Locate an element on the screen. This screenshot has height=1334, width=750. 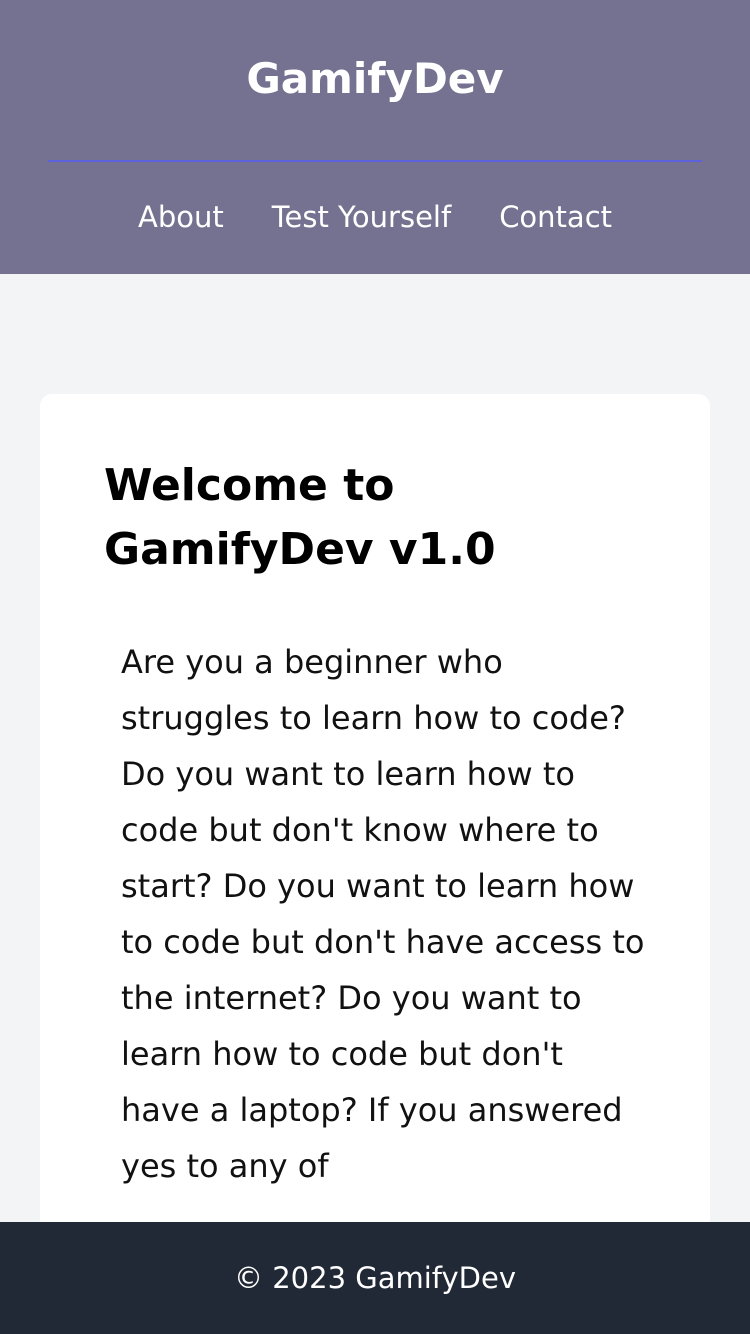
main-nav: About Test Yourself Contact is located at coordinates (375, 217).